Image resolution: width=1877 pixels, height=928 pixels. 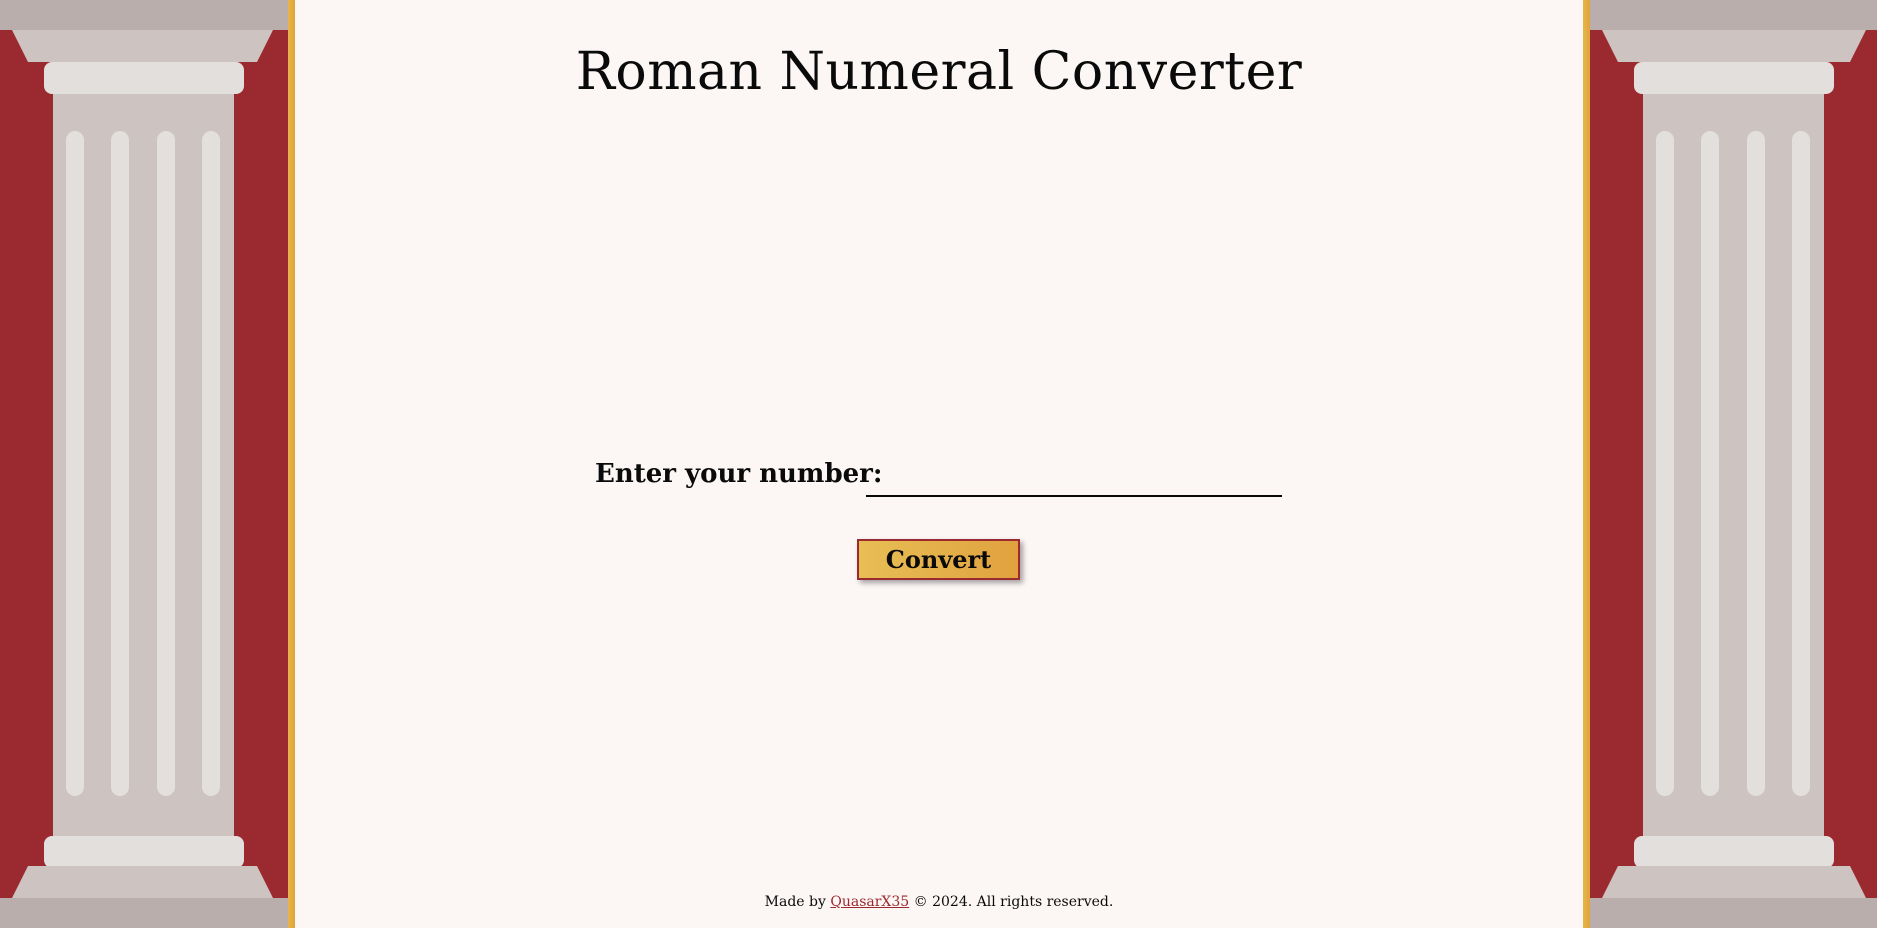 What do you see at coordinates (1074, 480) in the screenshot?
I see `number-input` at bounding box center [1074, 480].